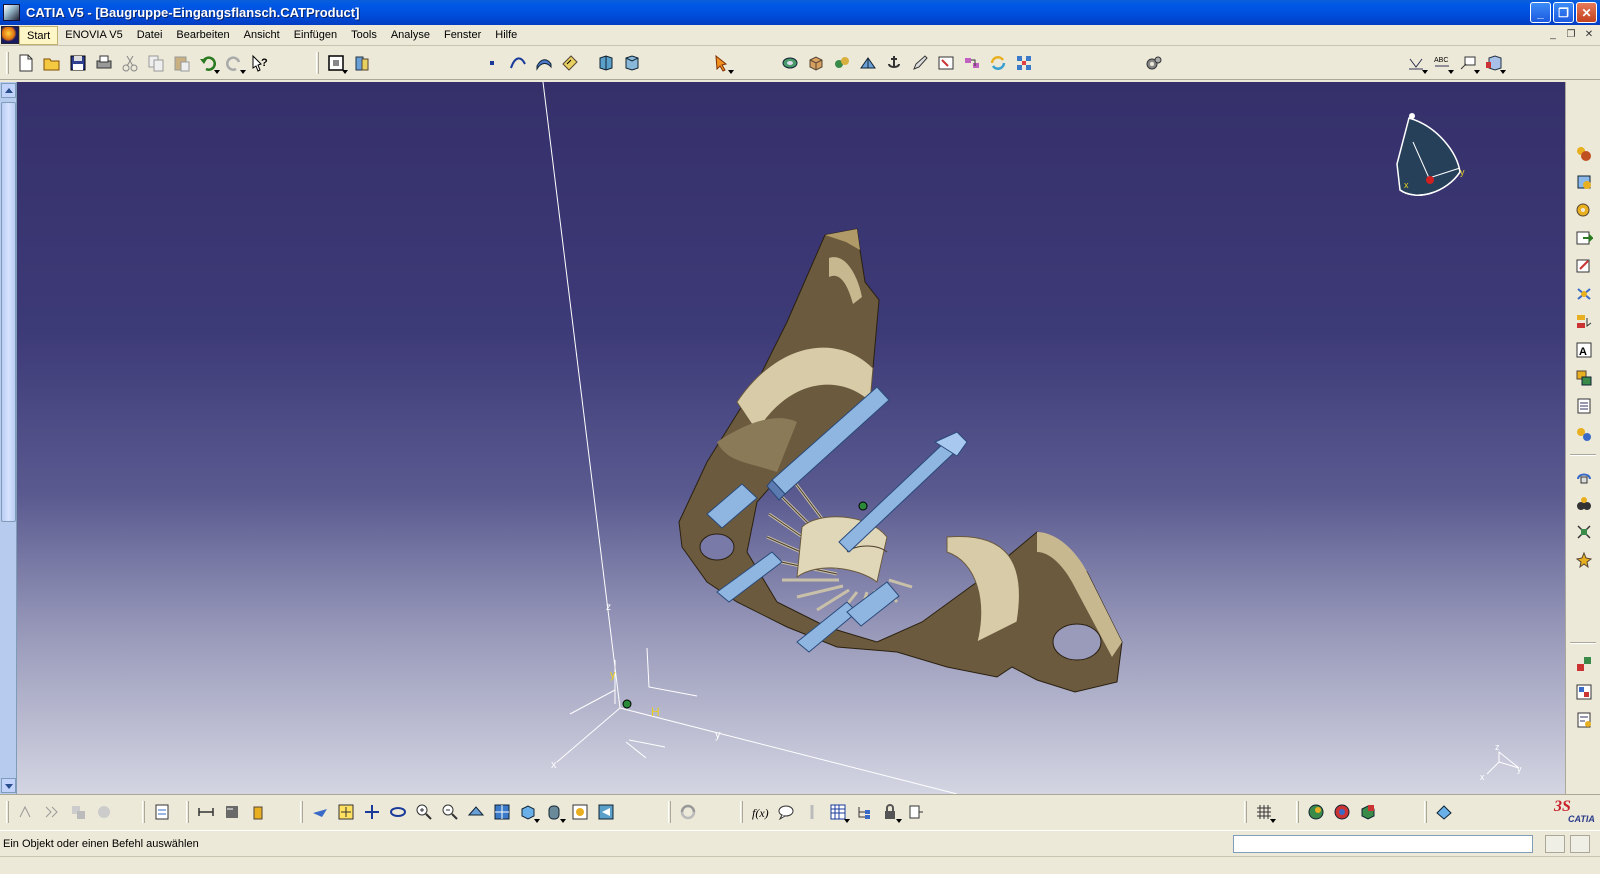  Describe the element at coordinates (1584, 406) in the screenshot. I see `manage-representations-icon` at that location.